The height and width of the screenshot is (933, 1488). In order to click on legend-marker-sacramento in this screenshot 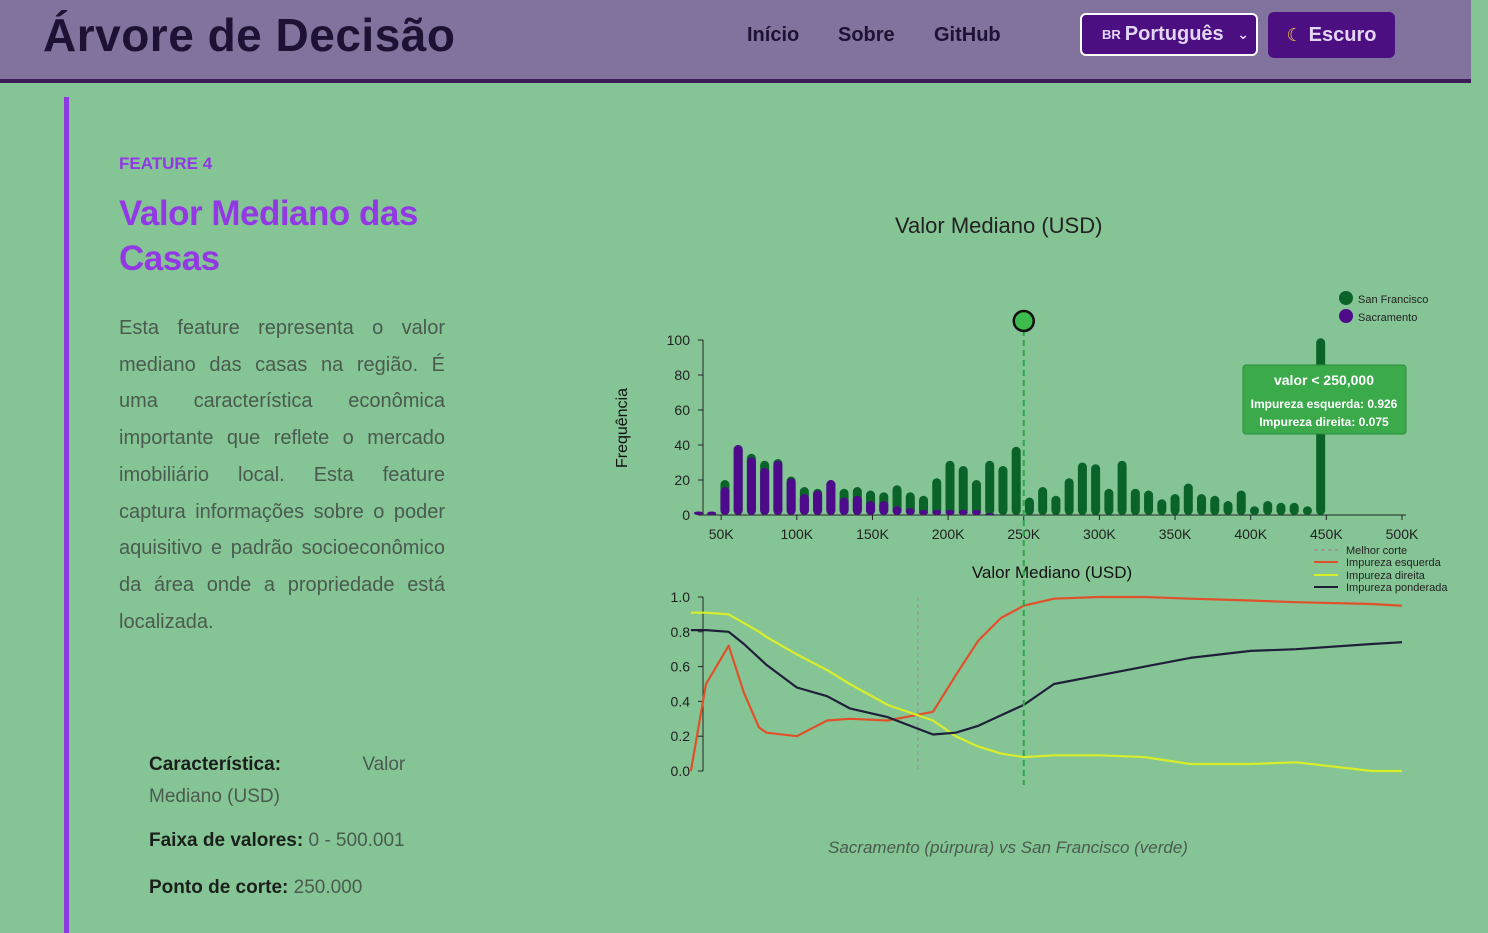, I will do `click(1346, 316)`.